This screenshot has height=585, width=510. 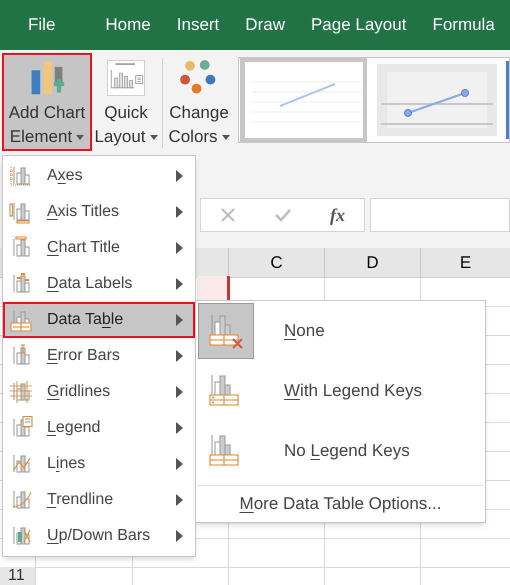 What do you see at coordinates (465, 263) in the screenshot?
I see `column-header: E` at bounding box center [465, 263].